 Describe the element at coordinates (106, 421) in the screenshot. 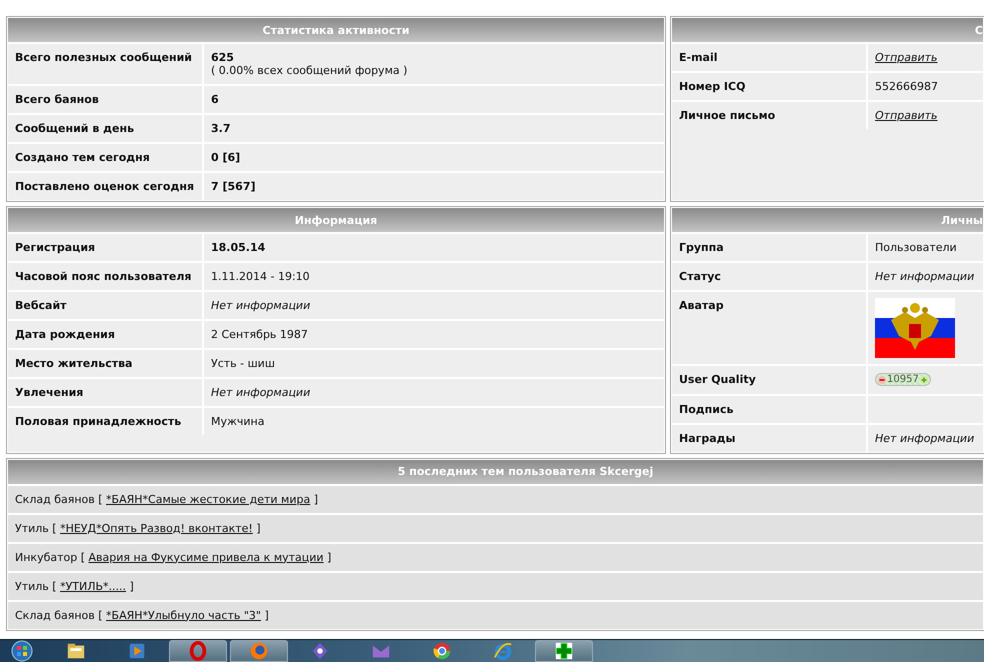

I see `field-label: Половая принадлежность` at that location.